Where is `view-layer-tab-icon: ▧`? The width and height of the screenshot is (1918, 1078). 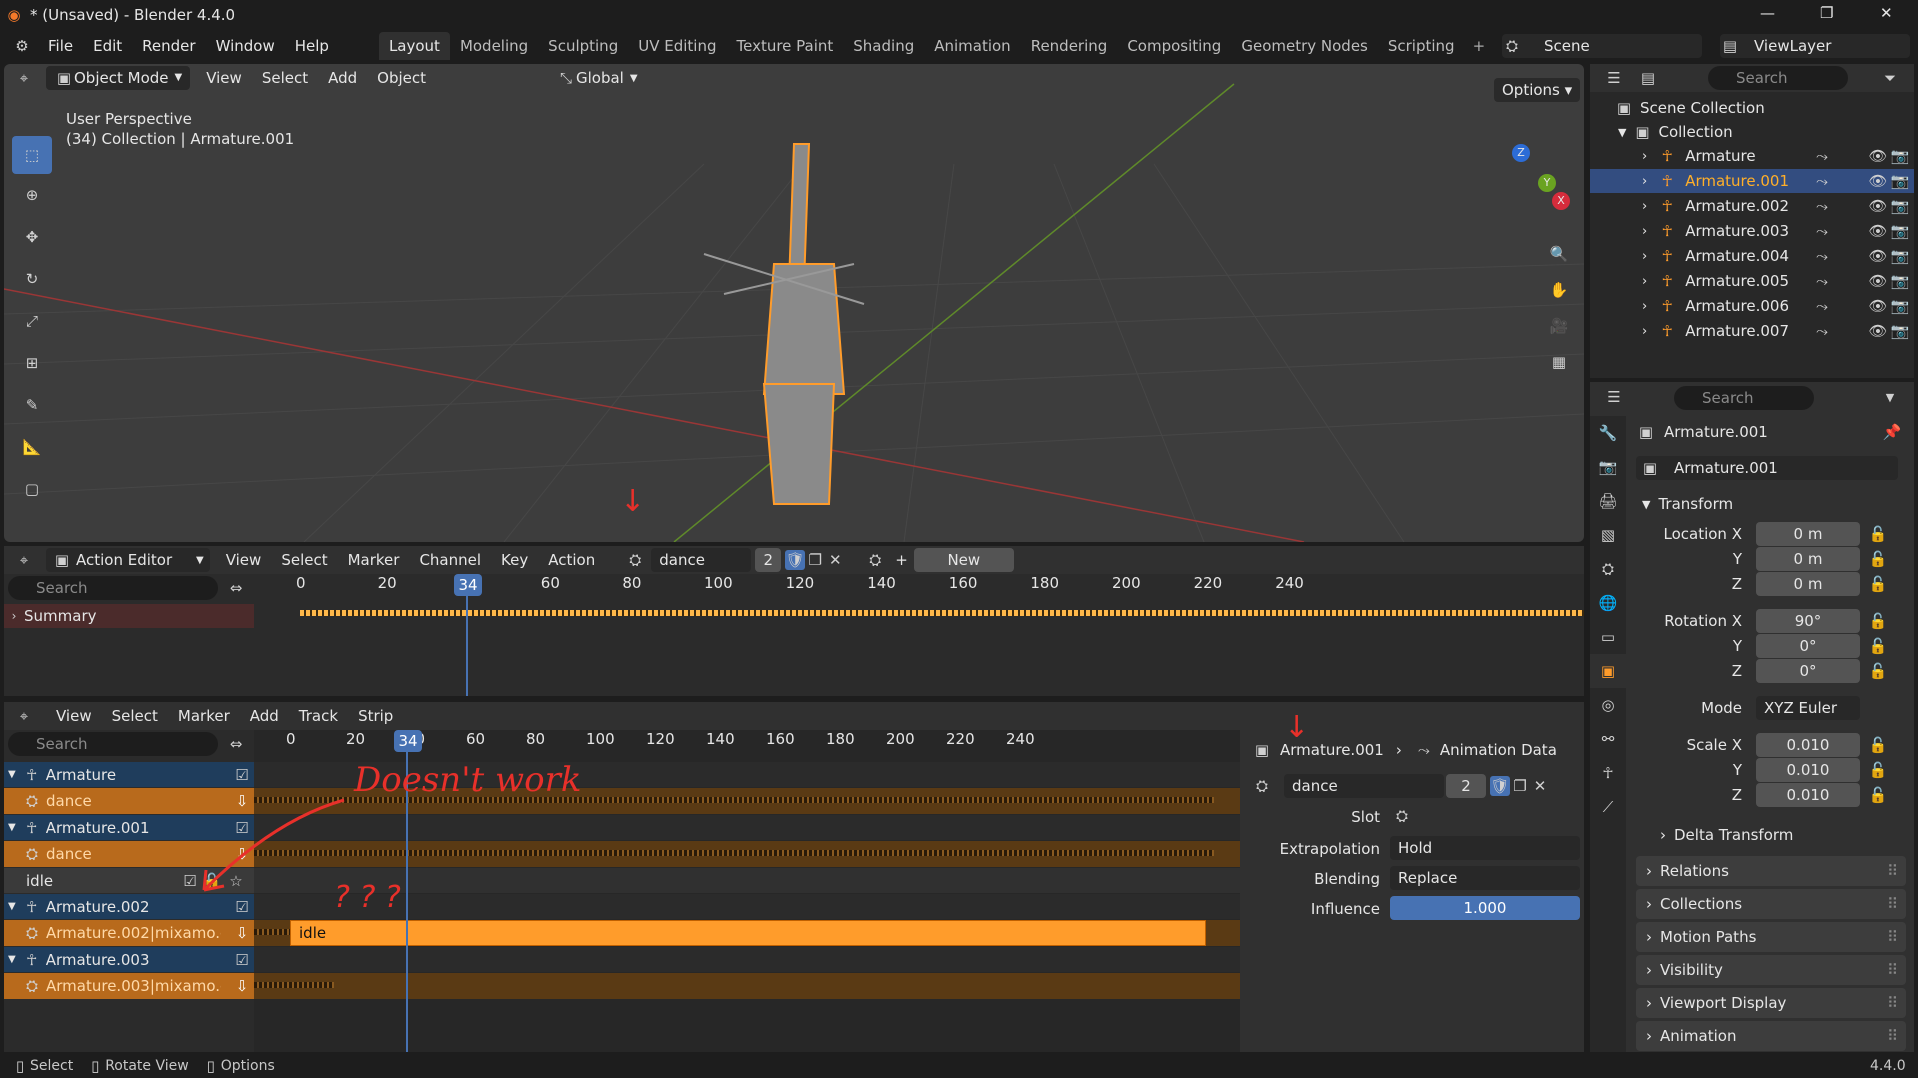
view-layer-tab-icon: ▧ is located at coordinates (1608, 535).